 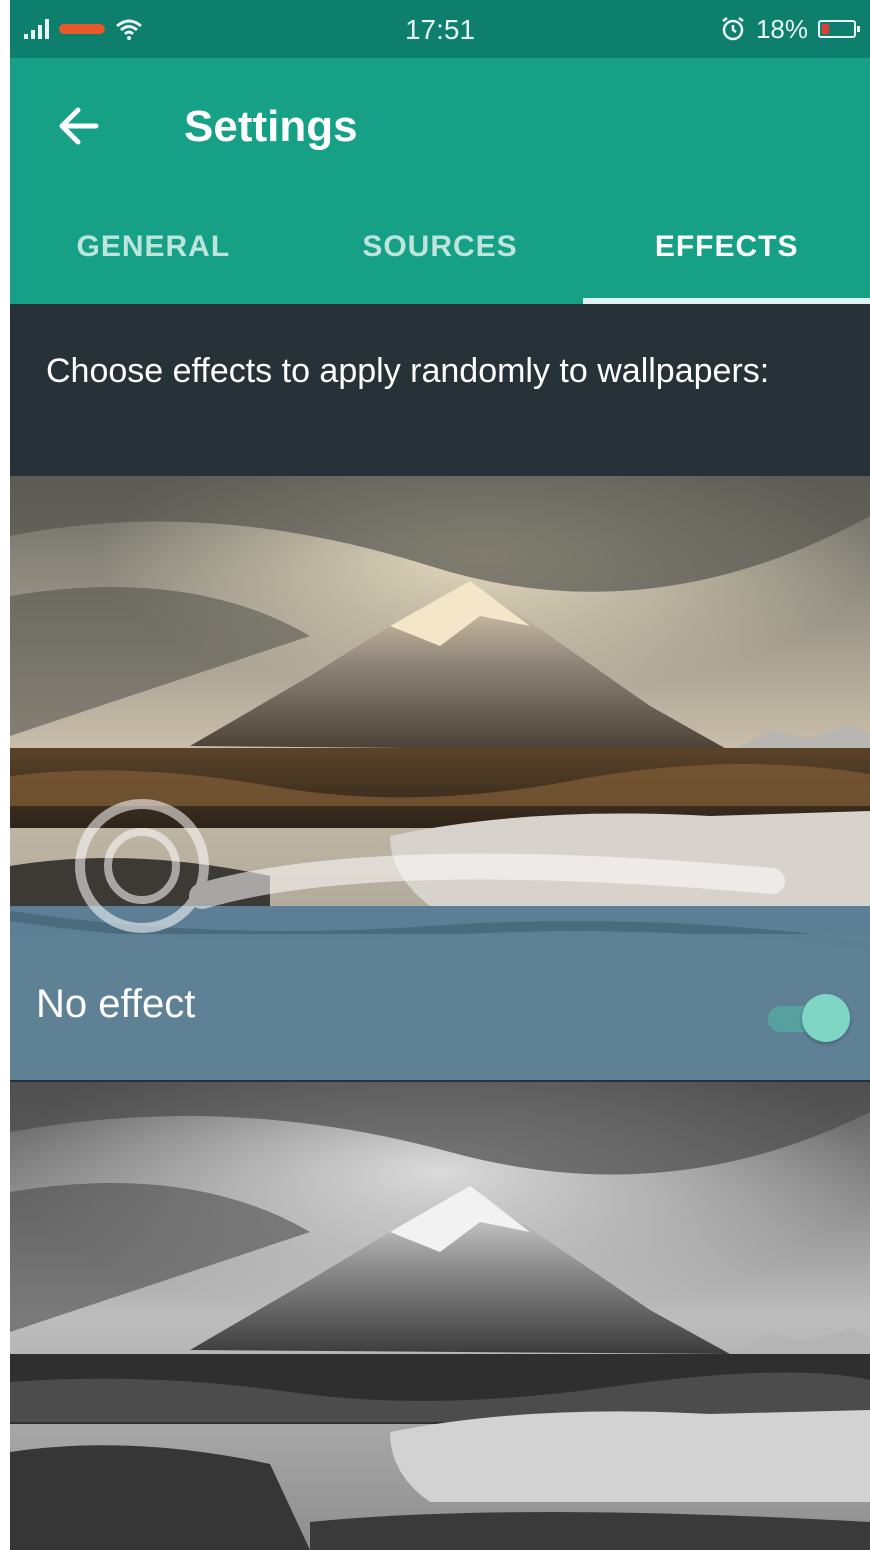 I want to click on tab-sources: SOURCES, so click(x=440, y=261).